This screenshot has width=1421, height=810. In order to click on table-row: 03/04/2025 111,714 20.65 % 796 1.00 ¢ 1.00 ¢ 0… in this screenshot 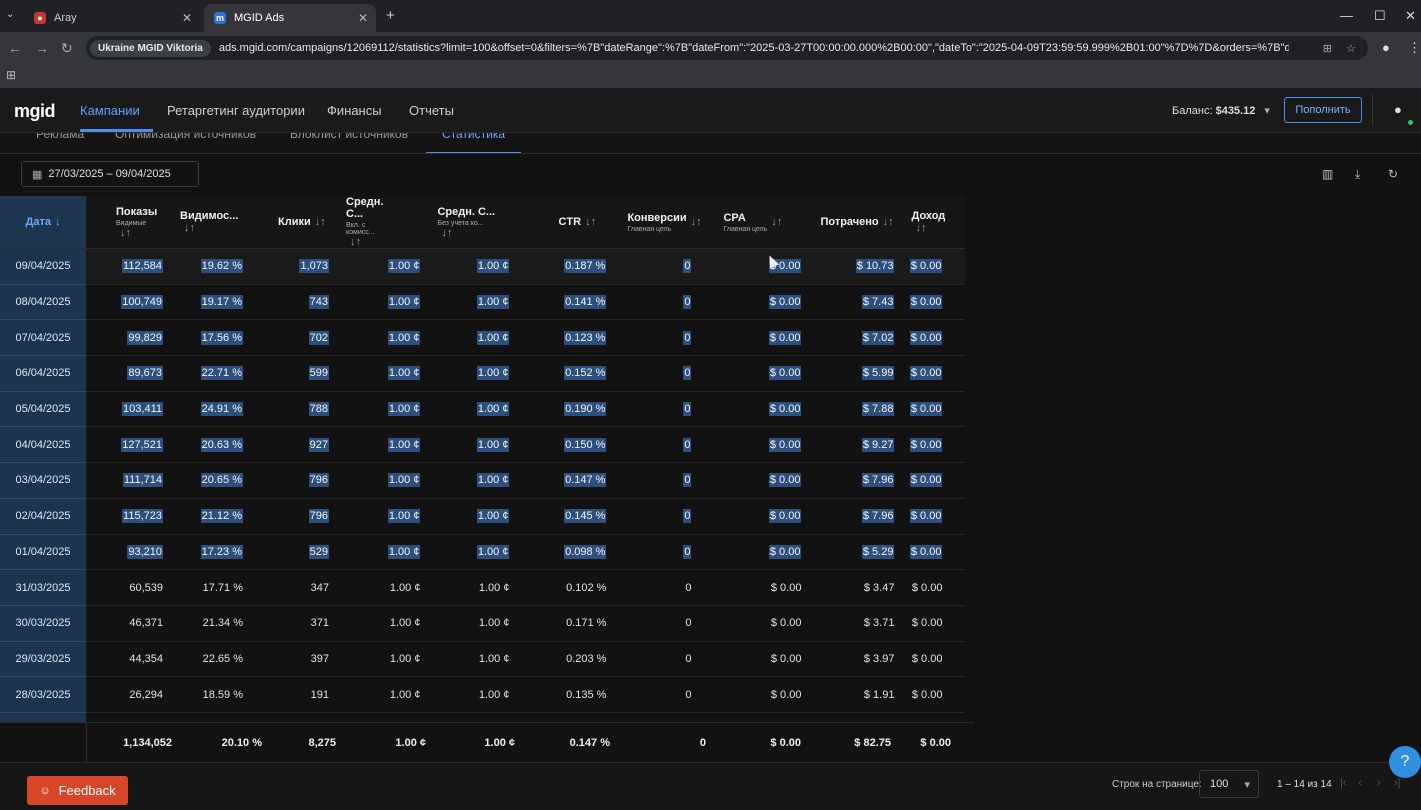, I will do `click(483, 480)`.